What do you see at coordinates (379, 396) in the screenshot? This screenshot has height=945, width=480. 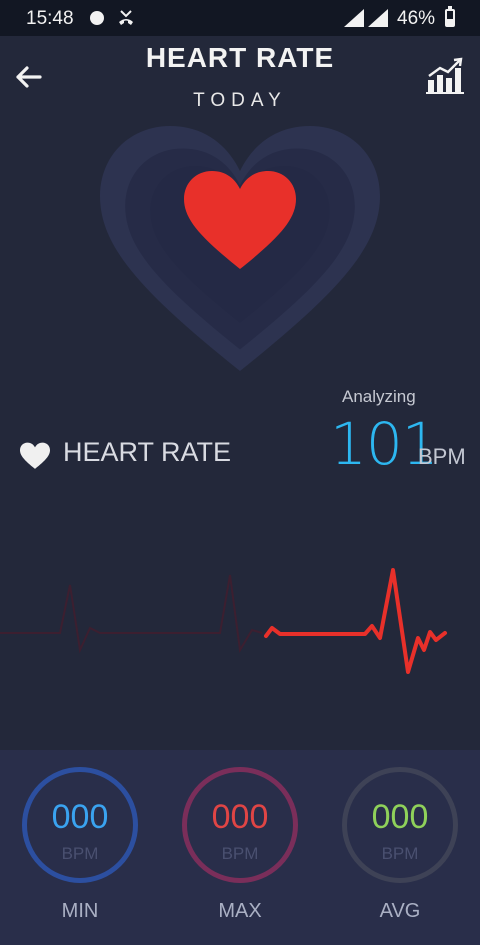 I see `analyzing-status: Analyzing` at bounding box center [379, 396].